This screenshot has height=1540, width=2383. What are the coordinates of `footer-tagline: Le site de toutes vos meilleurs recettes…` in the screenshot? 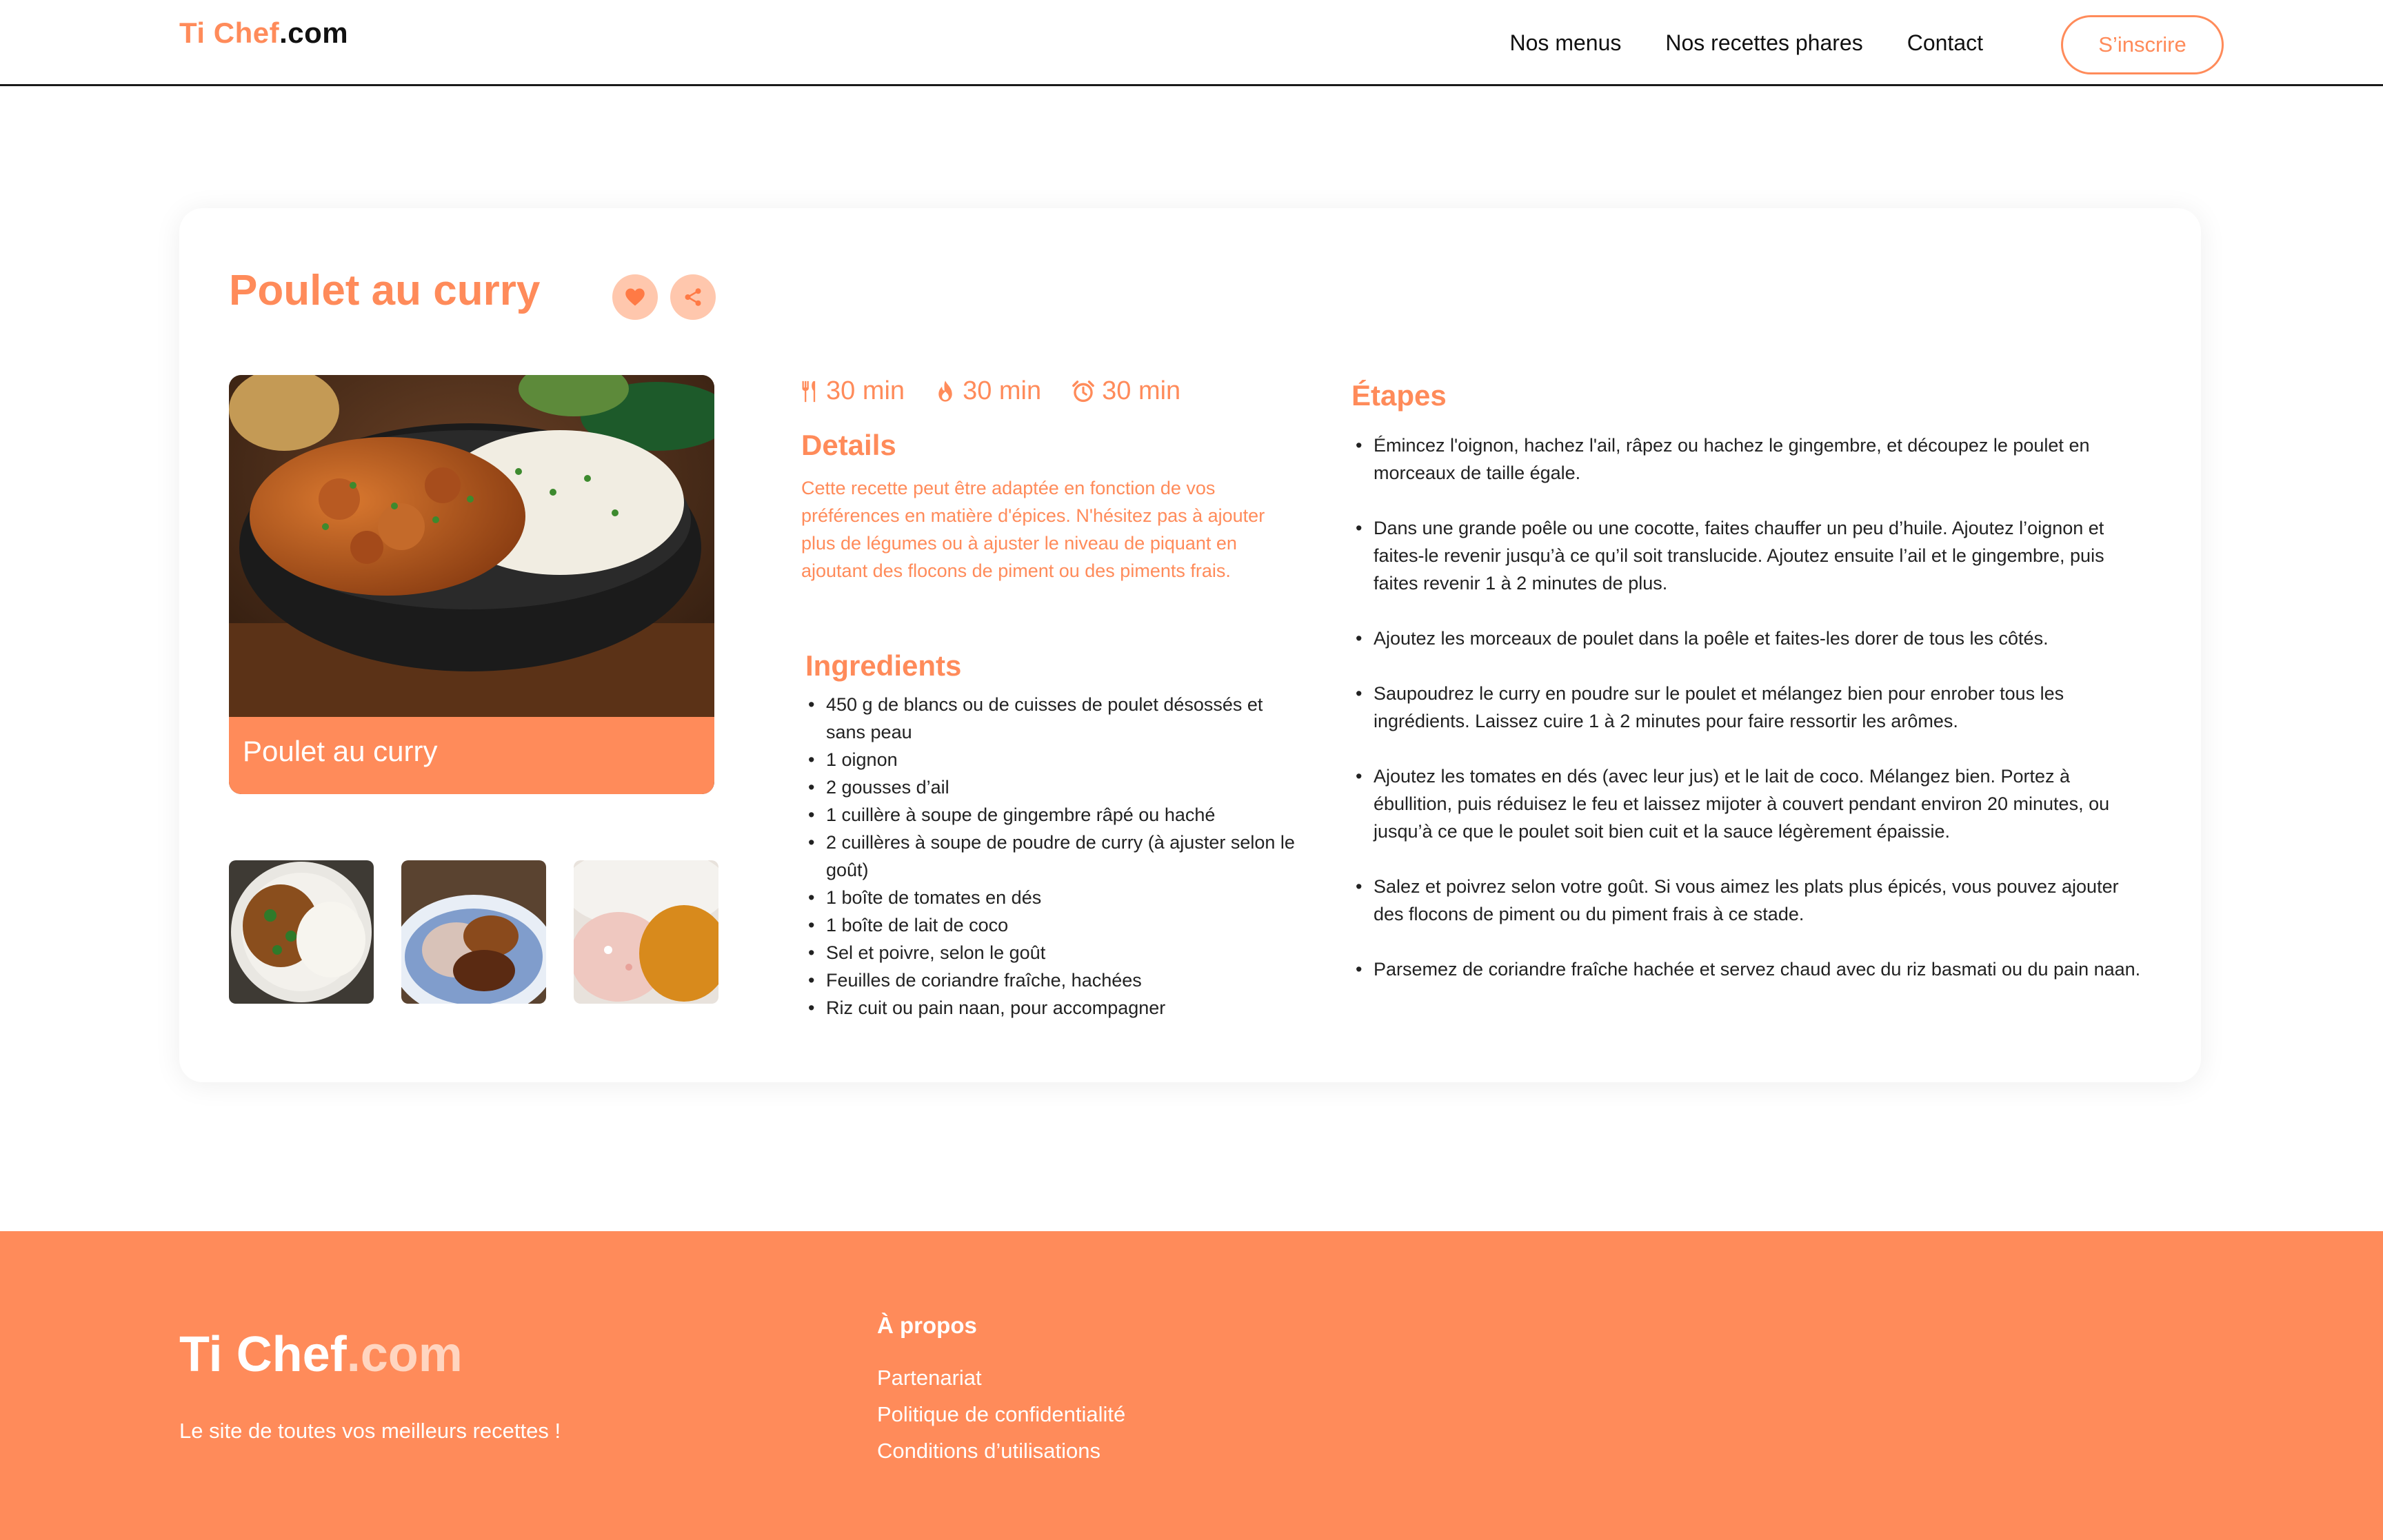 It's located at (370, 1431).